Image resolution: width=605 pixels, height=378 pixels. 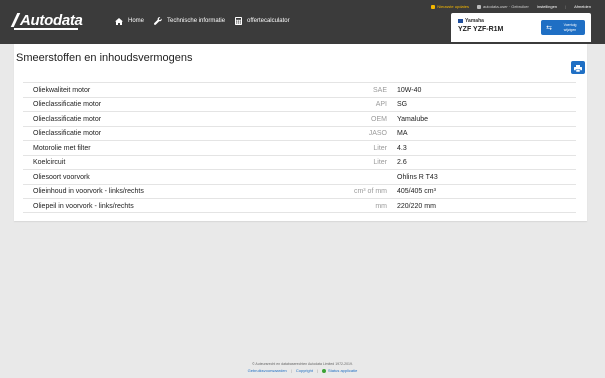 What do you see at coordinates (49, 162) in the screenshot?
I see `row-label: Koelcircuit` at bounding box center [49, 162].